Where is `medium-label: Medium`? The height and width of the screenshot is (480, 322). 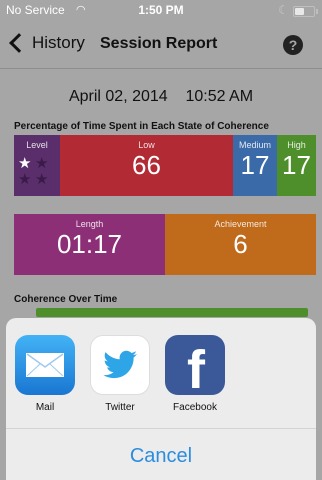 medium-label: Medium is located at coordinates (254, 145).